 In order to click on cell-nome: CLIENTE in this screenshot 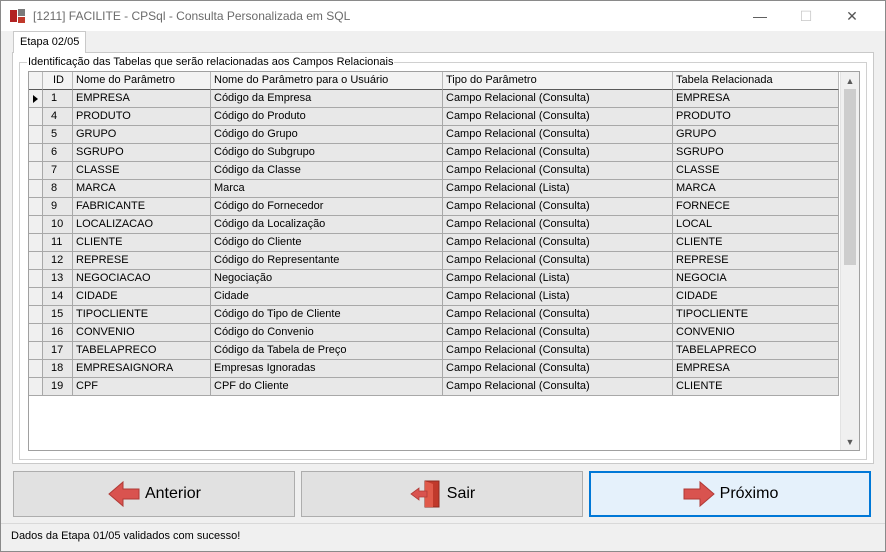, I will do `click(142, 243)`.